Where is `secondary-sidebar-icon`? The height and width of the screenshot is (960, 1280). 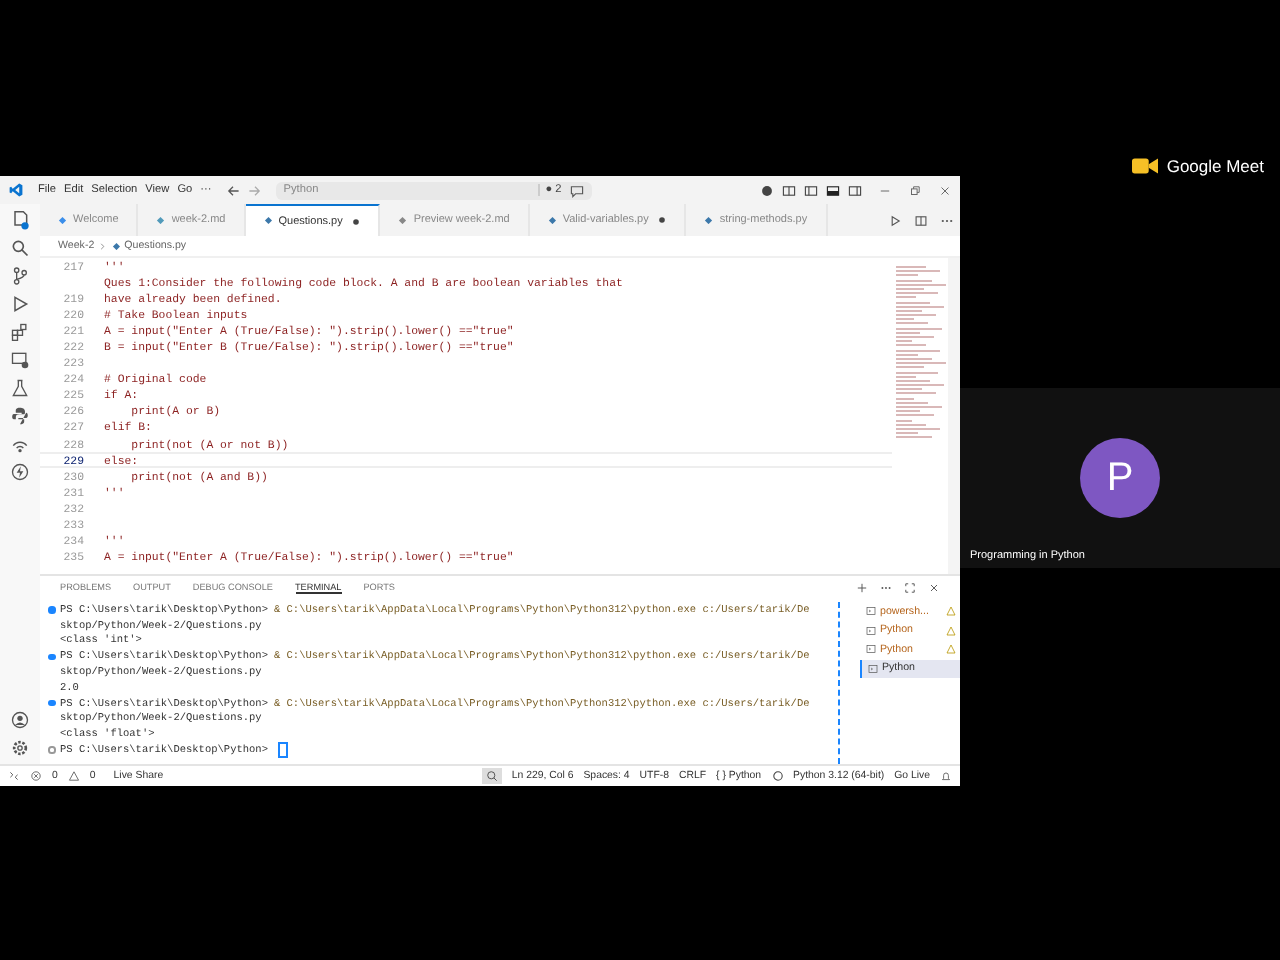
secondary-sidebar-icon is located at coordinates (855, 190).